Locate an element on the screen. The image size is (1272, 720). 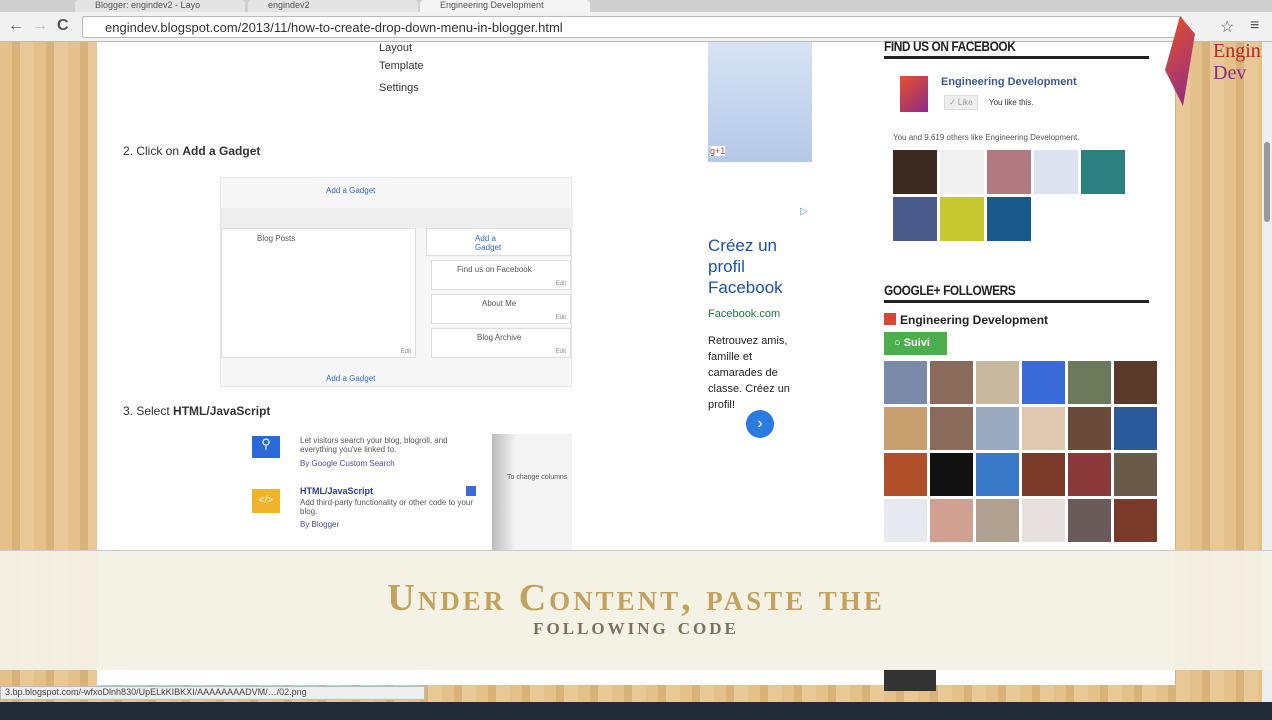
tab-engineering-development: Engineering Development is located at coordinates (505, 6).